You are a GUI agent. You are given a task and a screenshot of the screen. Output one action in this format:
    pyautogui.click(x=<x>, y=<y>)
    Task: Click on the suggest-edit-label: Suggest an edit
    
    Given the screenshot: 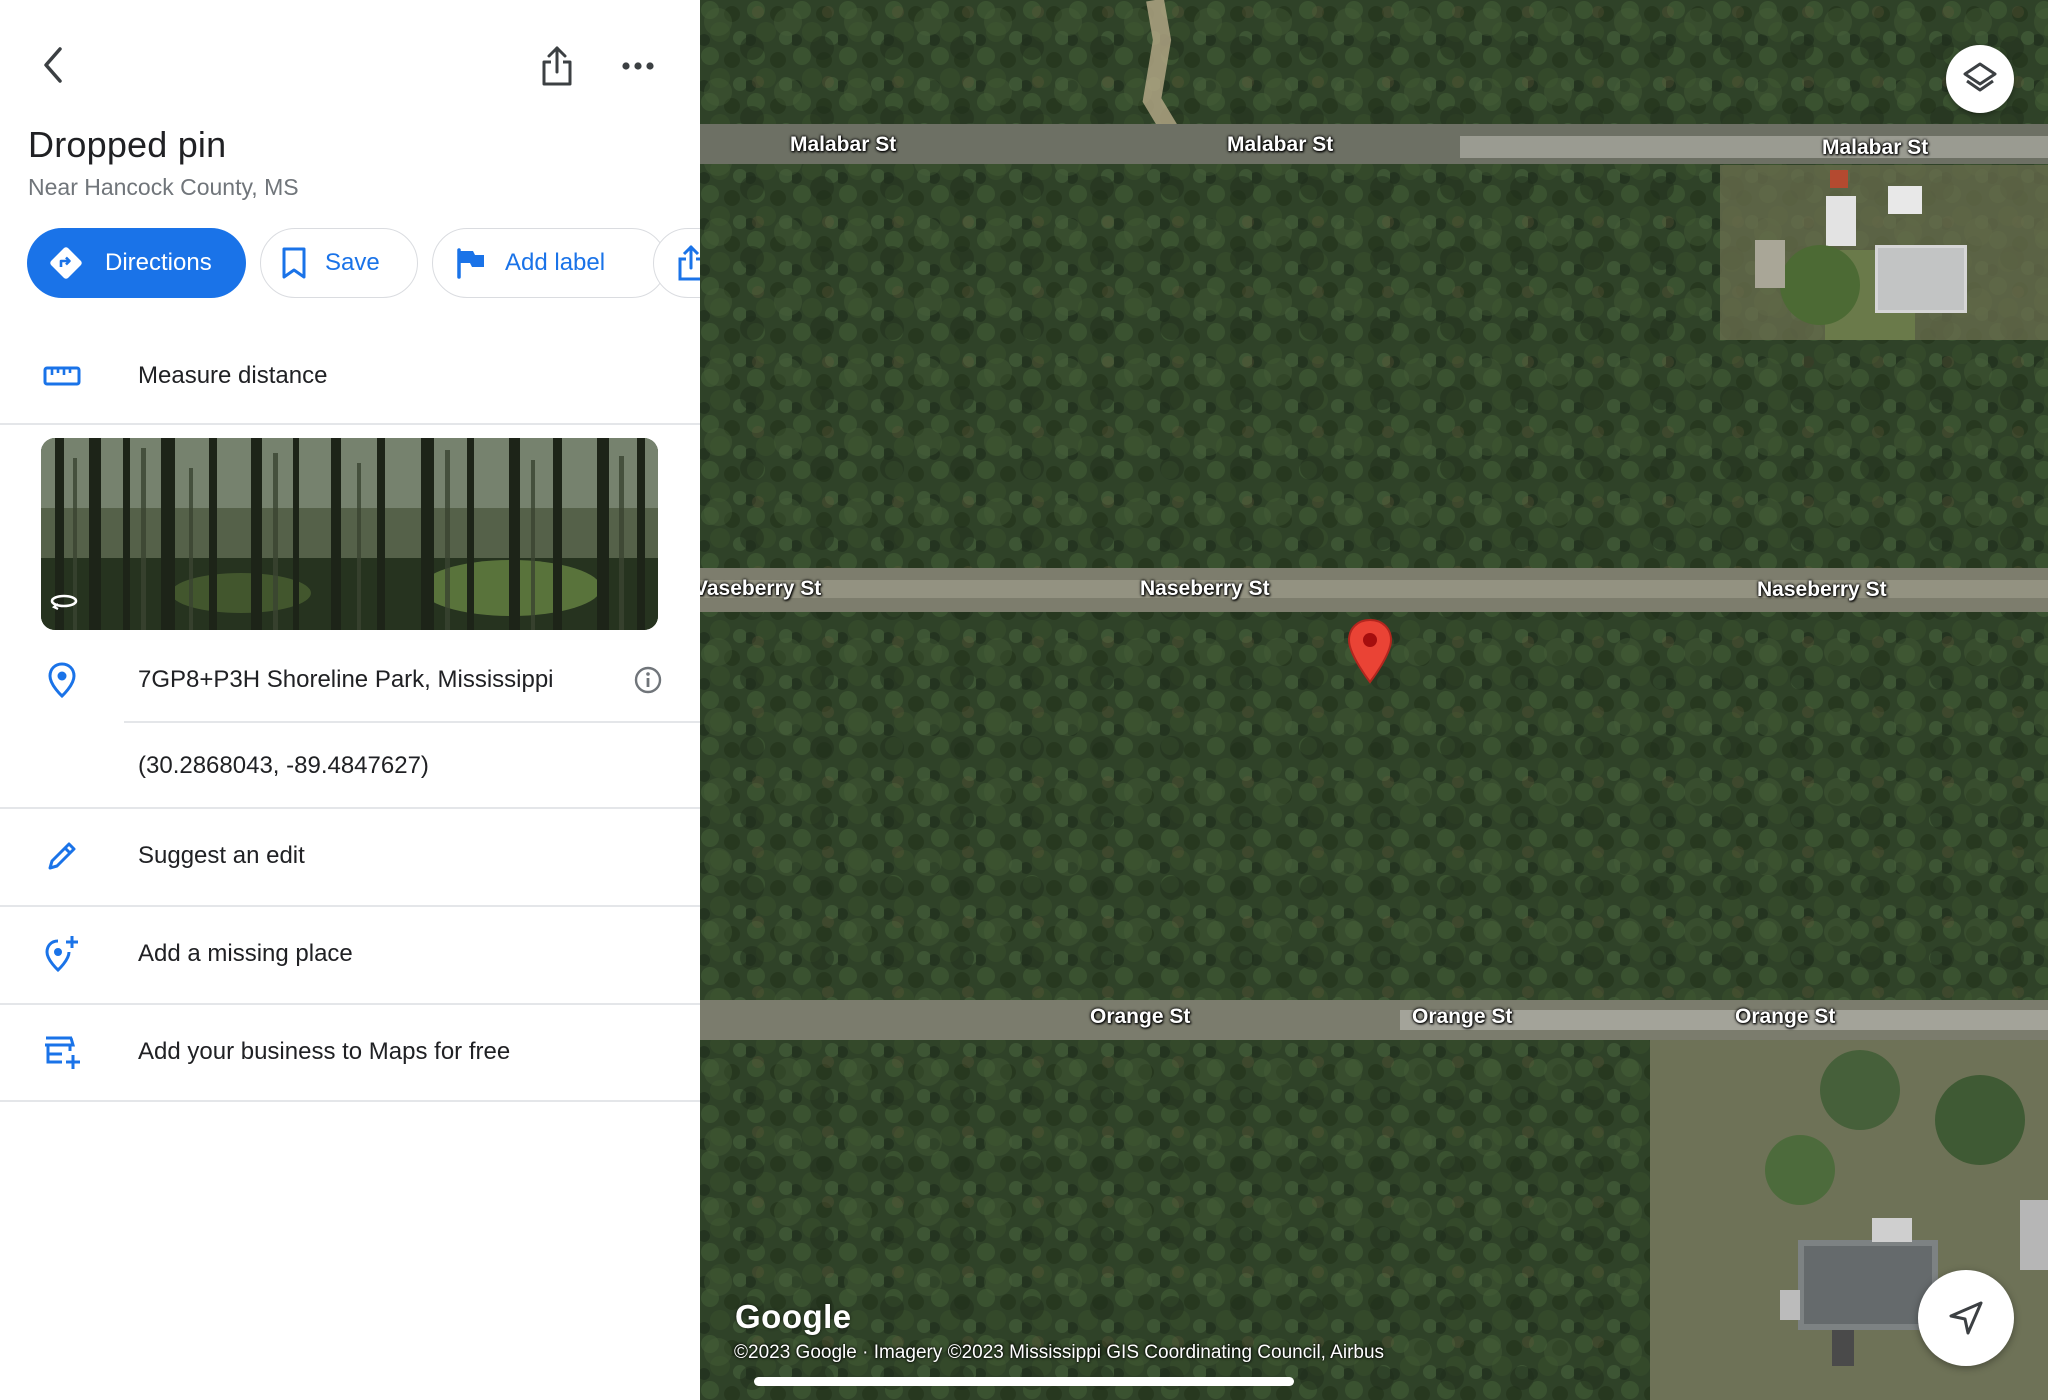 What is the action you would take?
    pyautogui.click(x=221, y=855)
    